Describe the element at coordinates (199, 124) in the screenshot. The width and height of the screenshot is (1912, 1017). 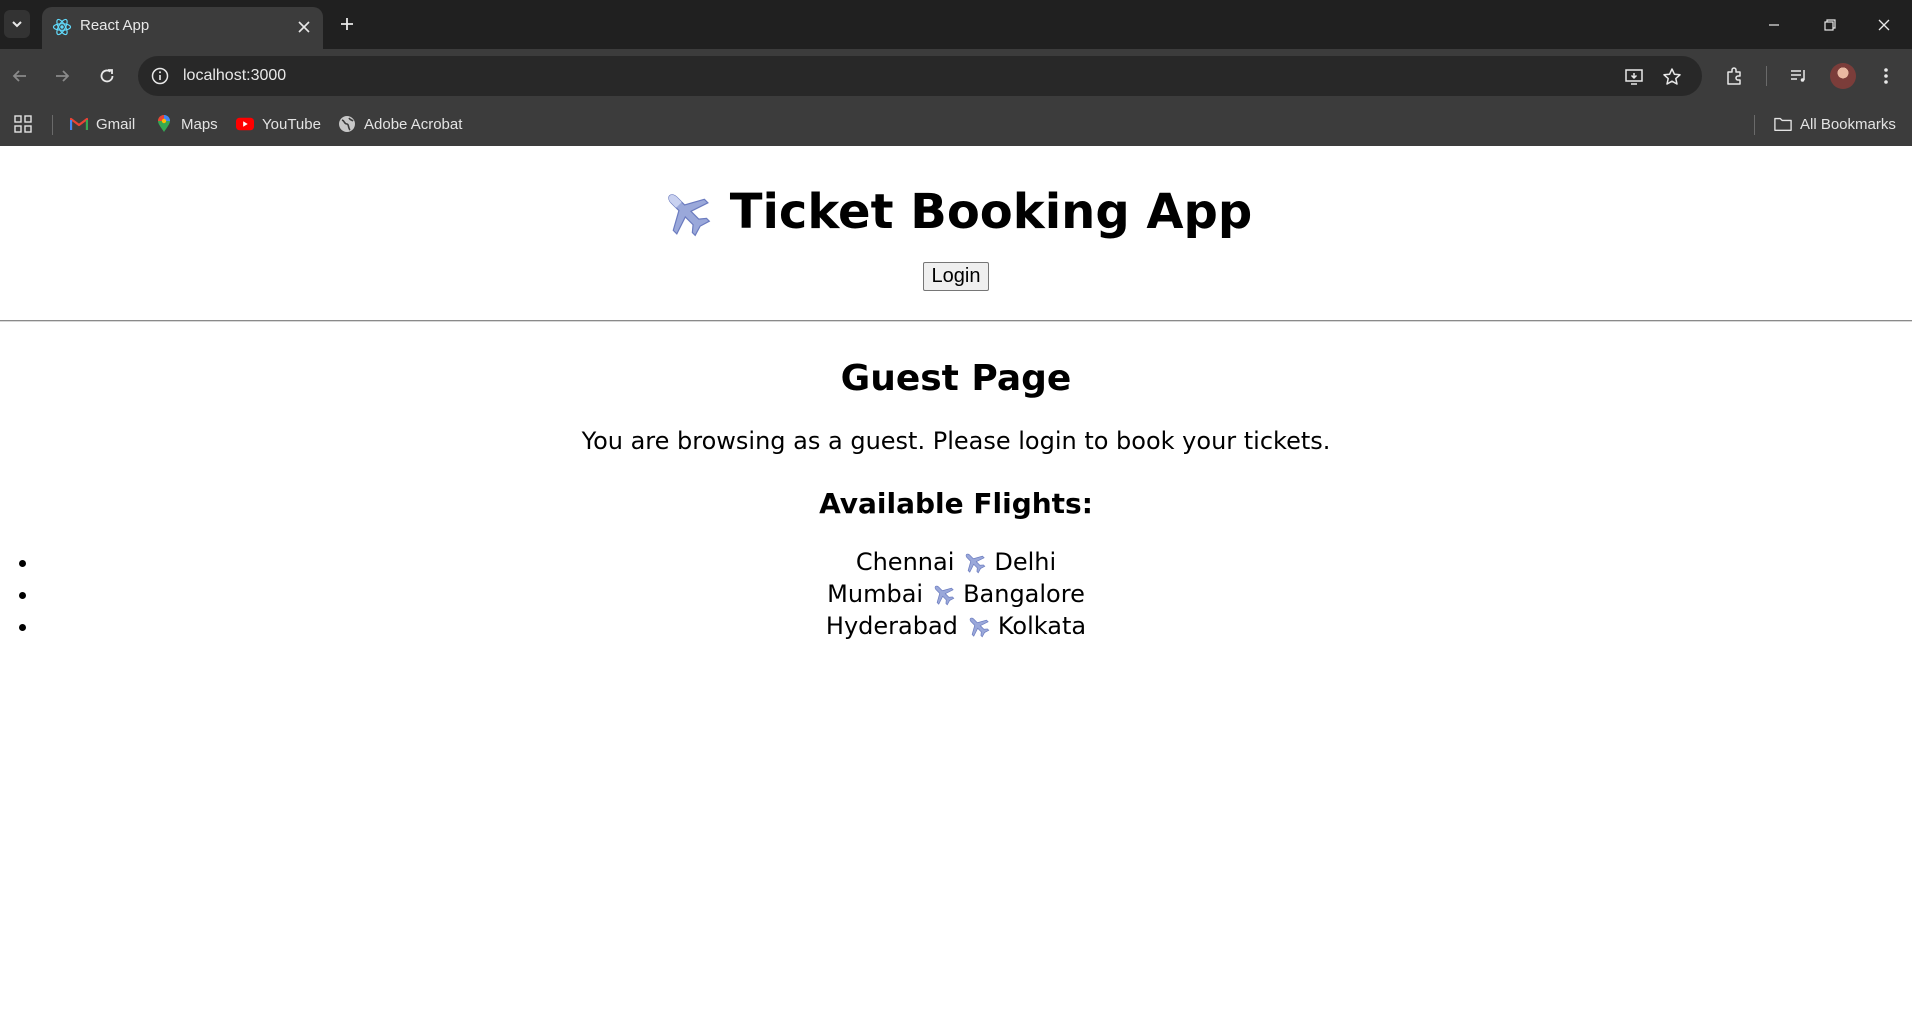
I see `bookmark-label: Maps` at that location.